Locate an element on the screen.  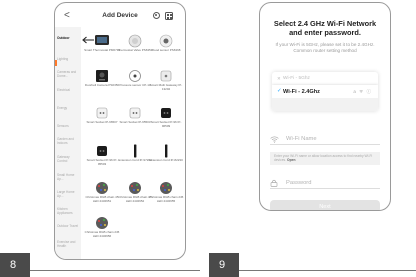
wifi-icon is located at coordinates (274, 139).